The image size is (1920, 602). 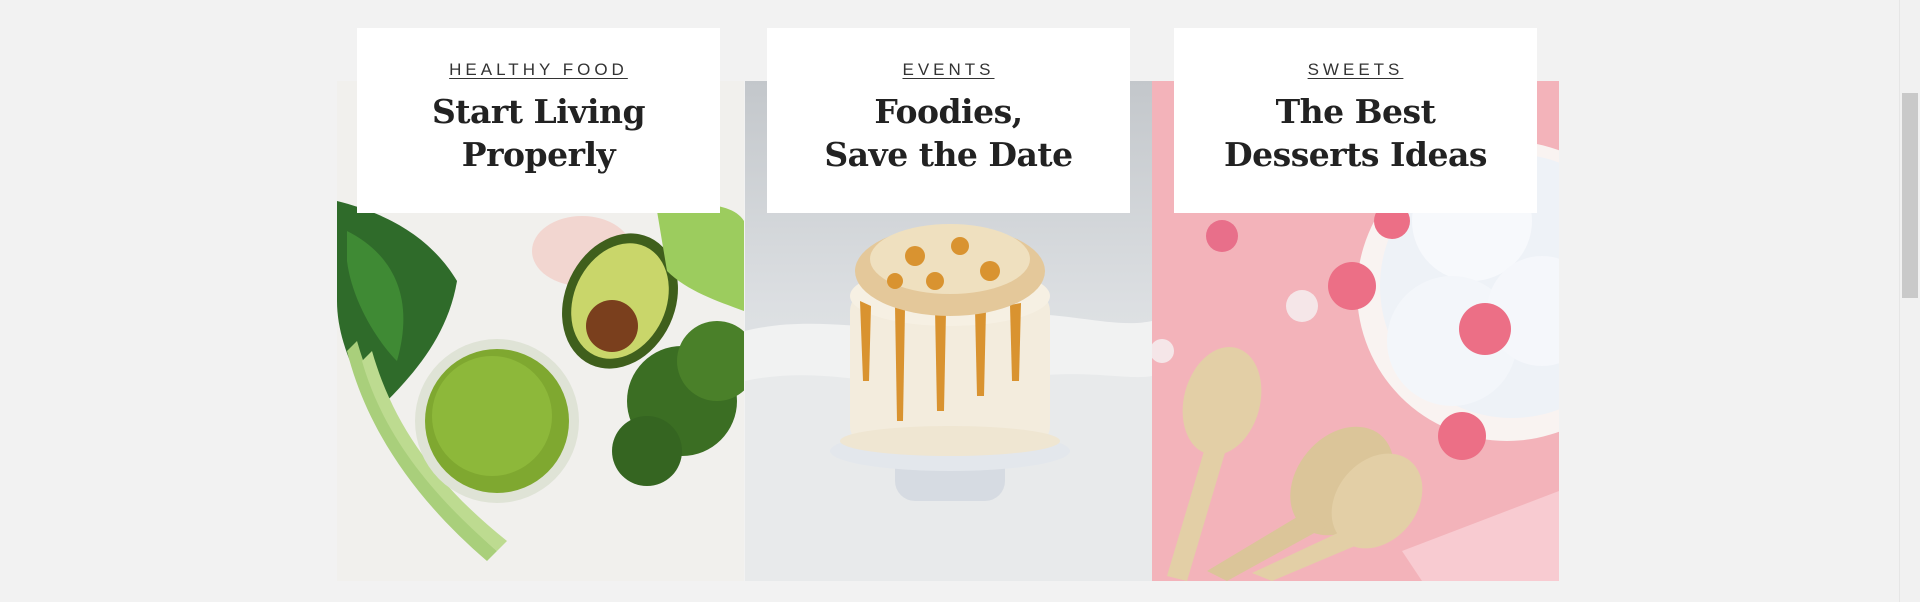 What do you see at coordinates (1355, 111) in the screenshot?
I see `post-title-line1: The Best` at bounding box center [1355, 111].